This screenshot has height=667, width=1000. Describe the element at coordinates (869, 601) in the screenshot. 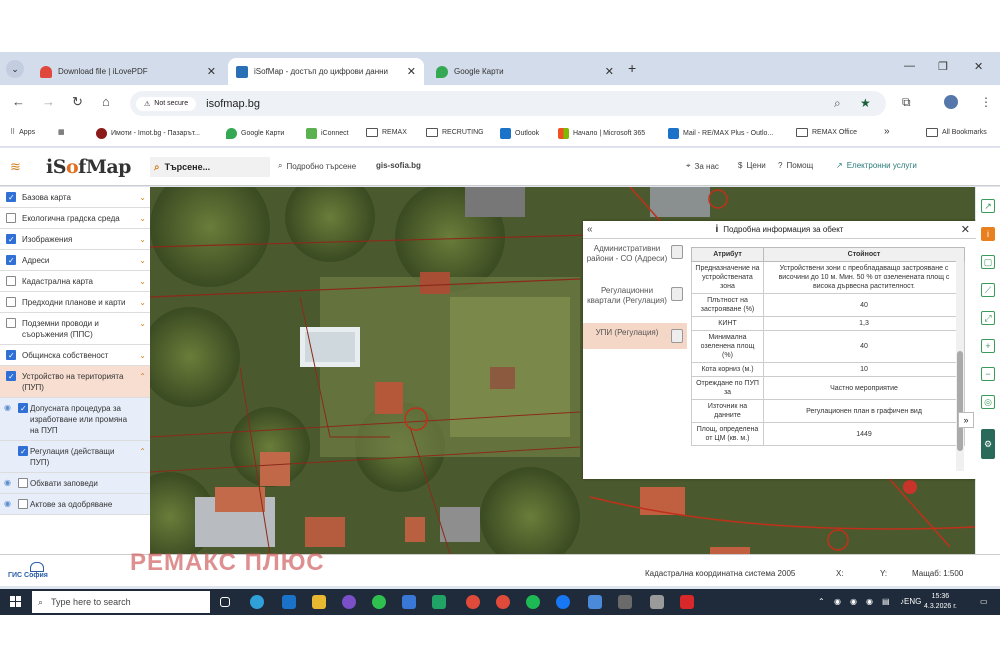

I see `tray-icon: ◉` at that location.